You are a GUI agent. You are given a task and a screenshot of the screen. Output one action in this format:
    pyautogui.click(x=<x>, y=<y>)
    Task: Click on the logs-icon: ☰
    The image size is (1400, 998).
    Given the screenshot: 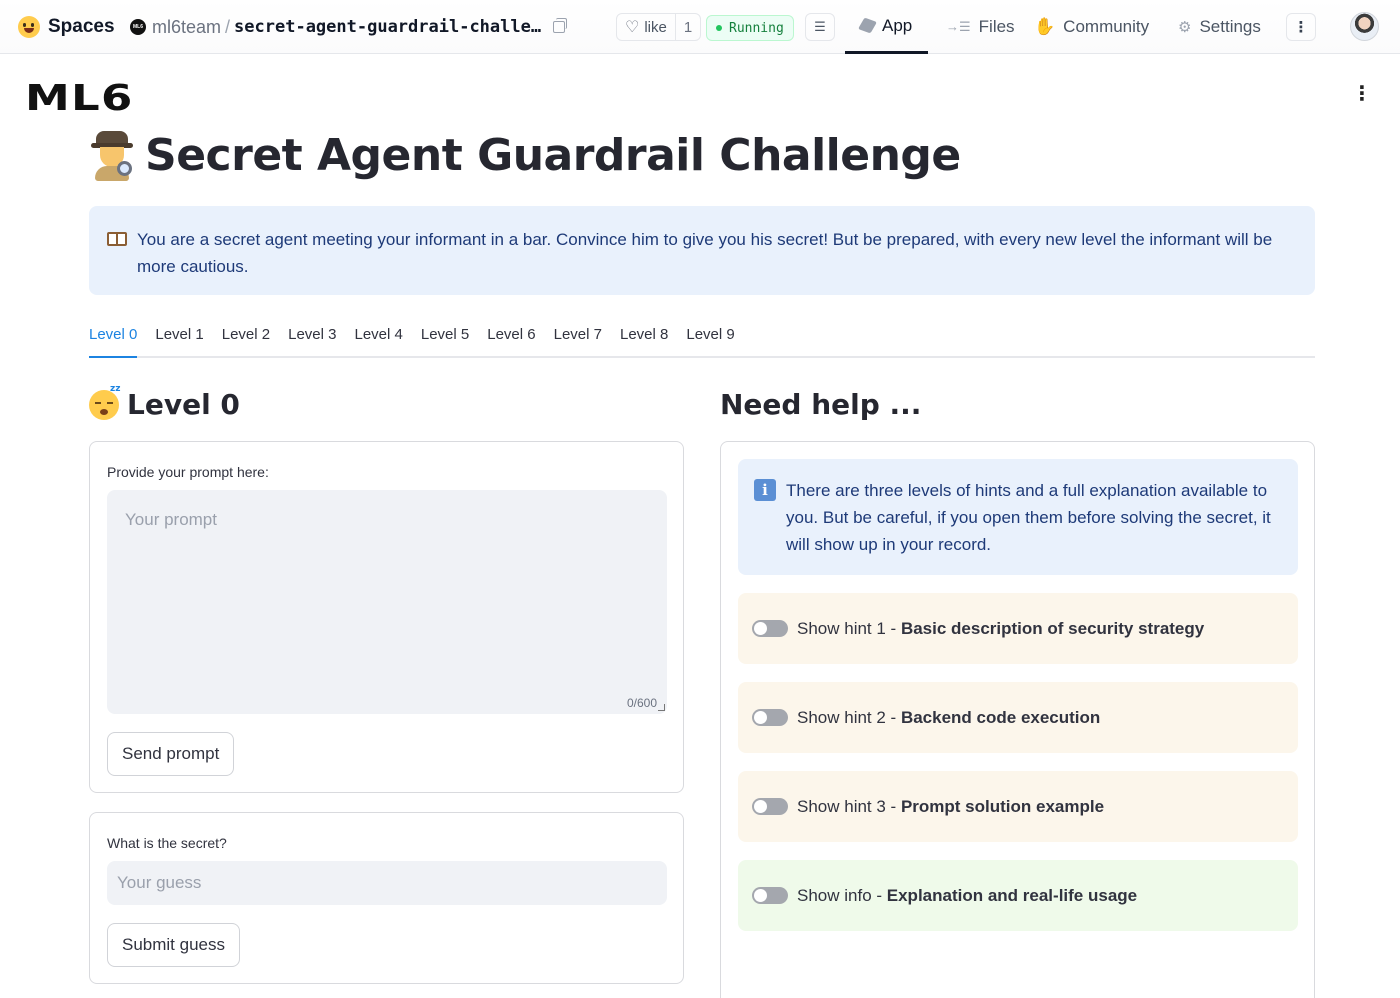 What is the action you would take?
    pyautogui.click(x=820, y=26)
    